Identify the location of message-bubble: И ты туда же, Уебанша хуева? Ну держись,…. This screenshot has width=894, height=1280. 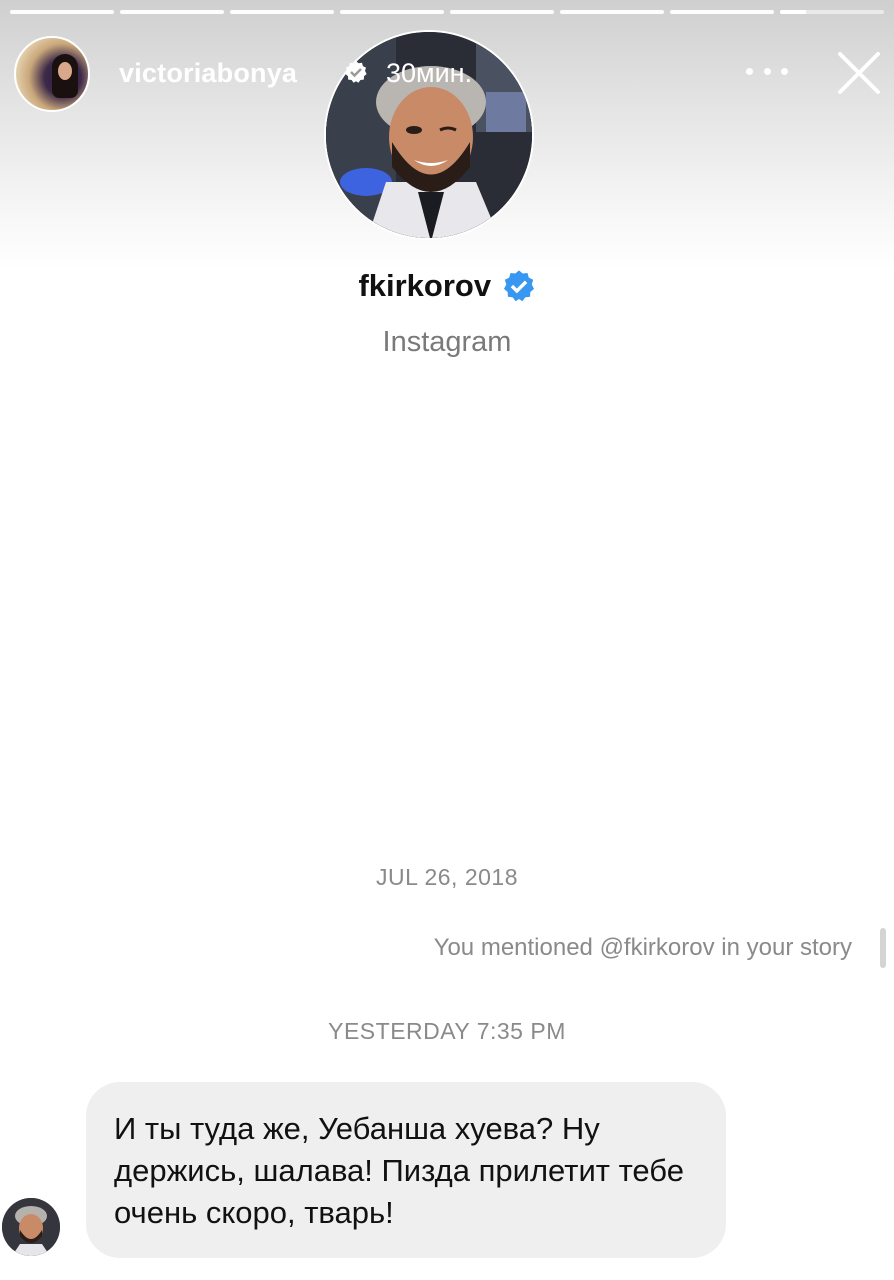
(406, 1170).